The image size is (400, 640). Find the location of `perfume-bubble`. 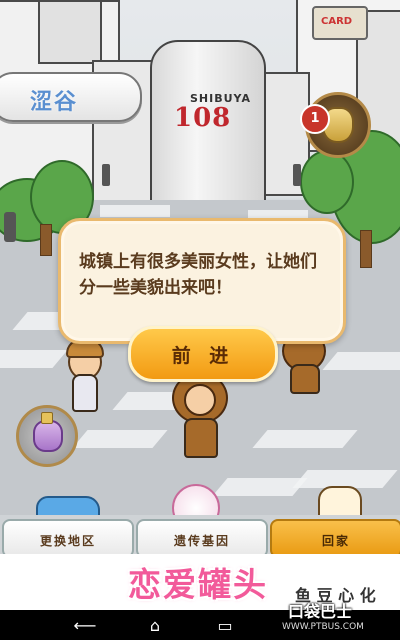

perfume-bubble is located at coordinates (47, 436).